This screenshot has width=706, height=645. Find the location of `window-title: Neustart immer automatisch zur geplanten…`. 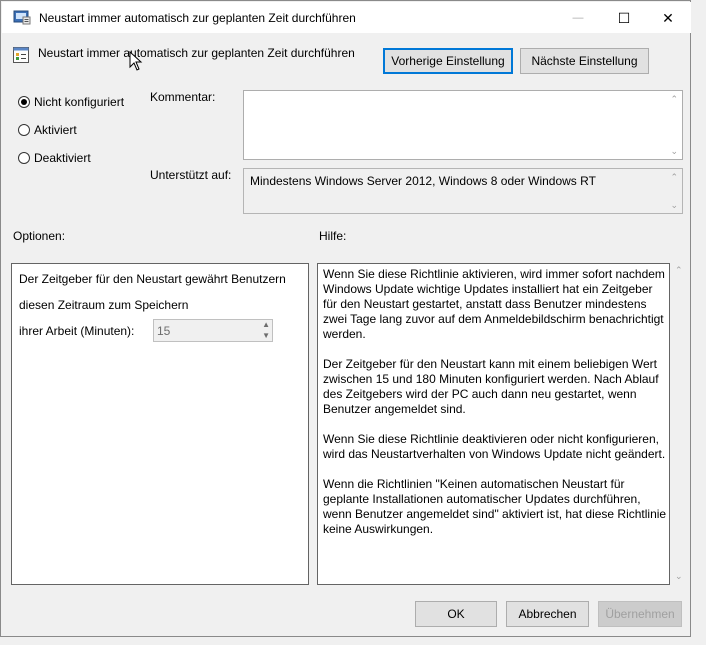

window-title: Neustart immer automatisch zur geplanten… is located at coordinates (197, 18).